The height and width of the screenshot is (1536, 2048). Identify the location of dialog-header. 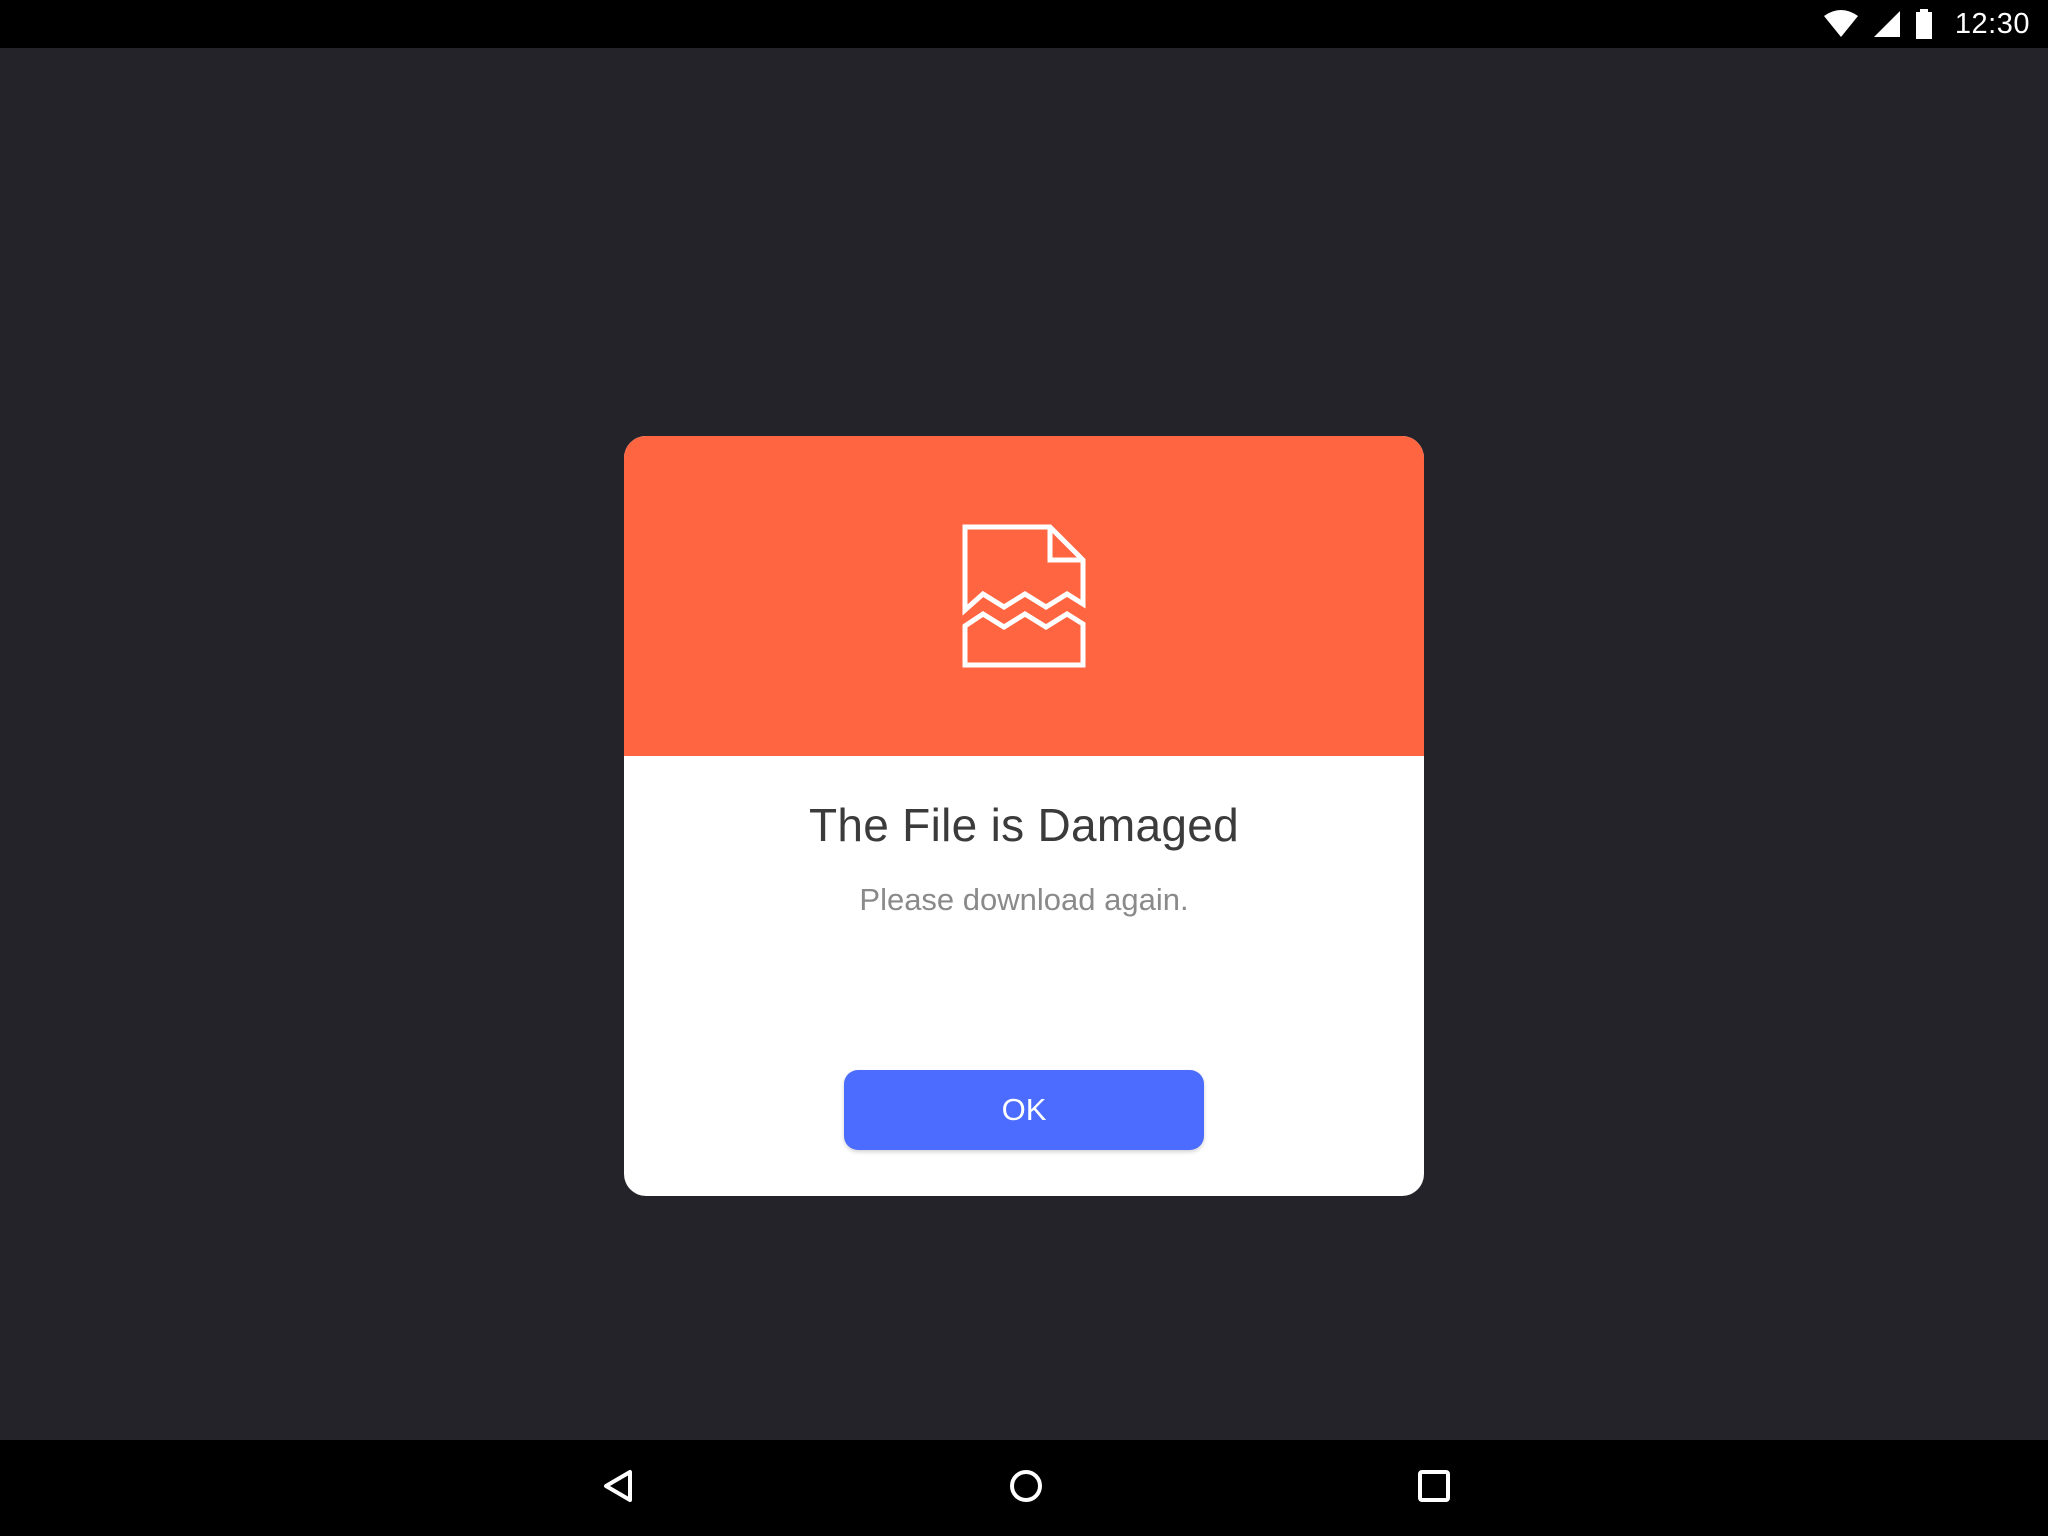
(1024, 596).